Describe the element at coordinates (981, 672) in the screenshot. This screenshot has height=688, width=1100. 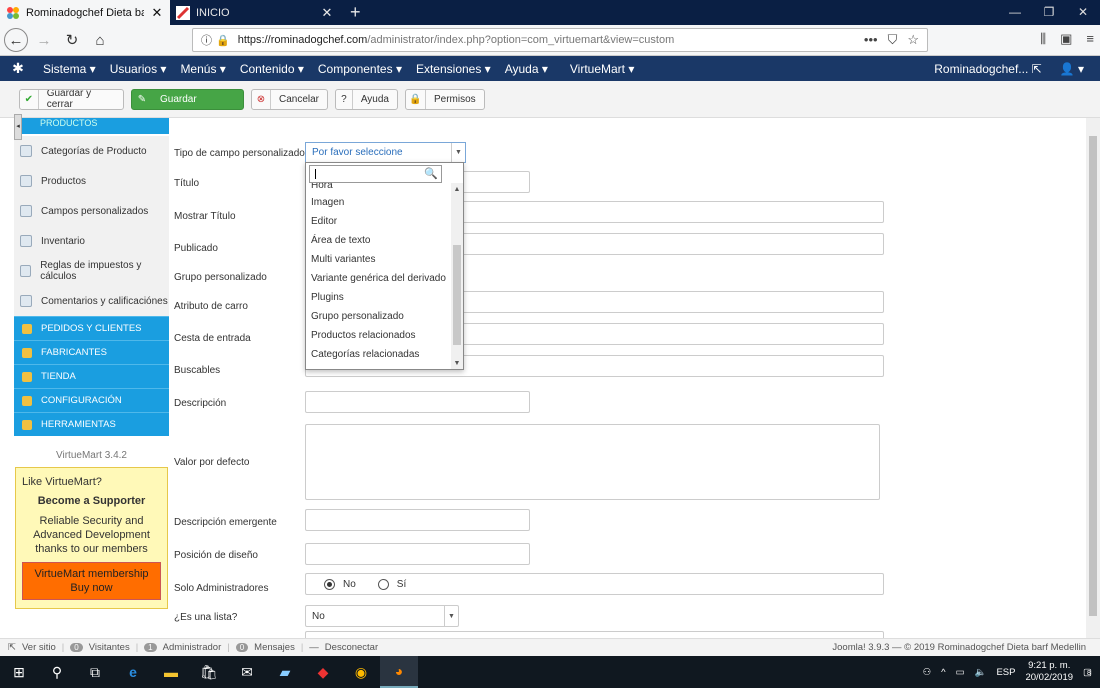
I see `volume-icon: 🔈` at that location.